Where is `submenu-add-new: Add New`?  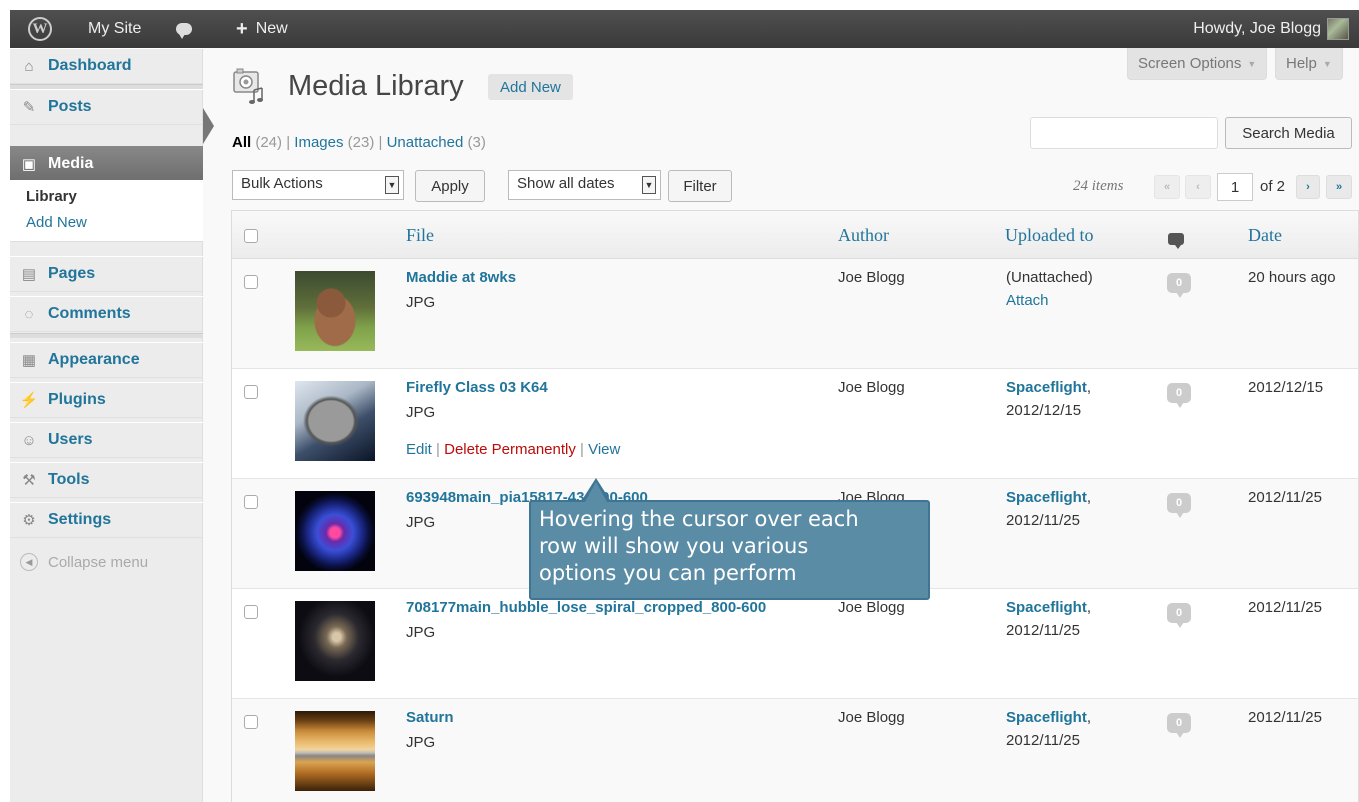 submenu-add-new: Add New is located at coordinates (56, 222).